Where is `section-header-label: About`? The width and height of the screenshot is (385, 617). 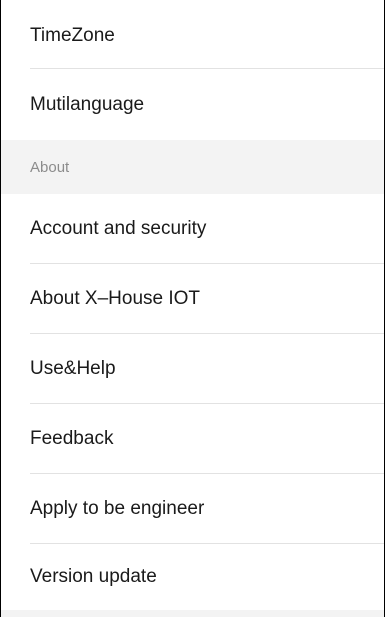 section-header-label: About is located at coordinates (50, 167).